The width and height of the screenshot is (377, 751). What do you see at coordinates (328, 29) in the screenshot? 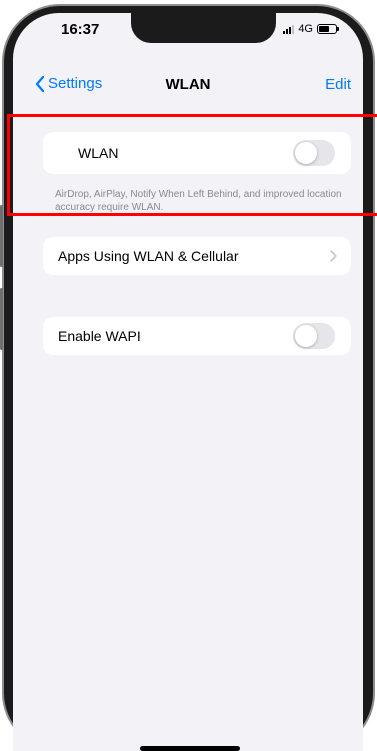
I see `battery-icon` at bounding box center [328, 29].